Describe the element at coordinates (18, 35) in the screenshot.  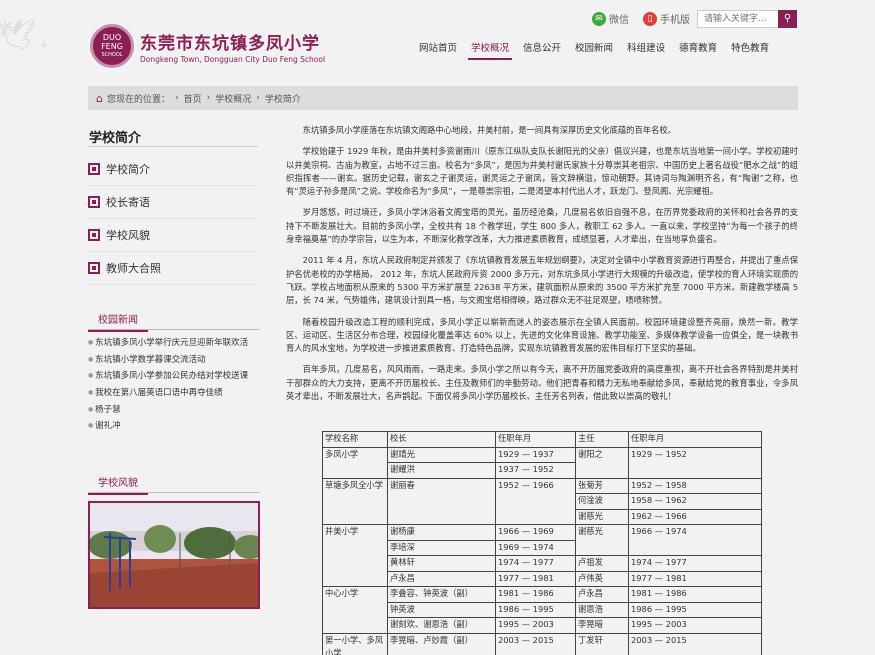
I see `decorative-bird-icon: 🕊` at that location.